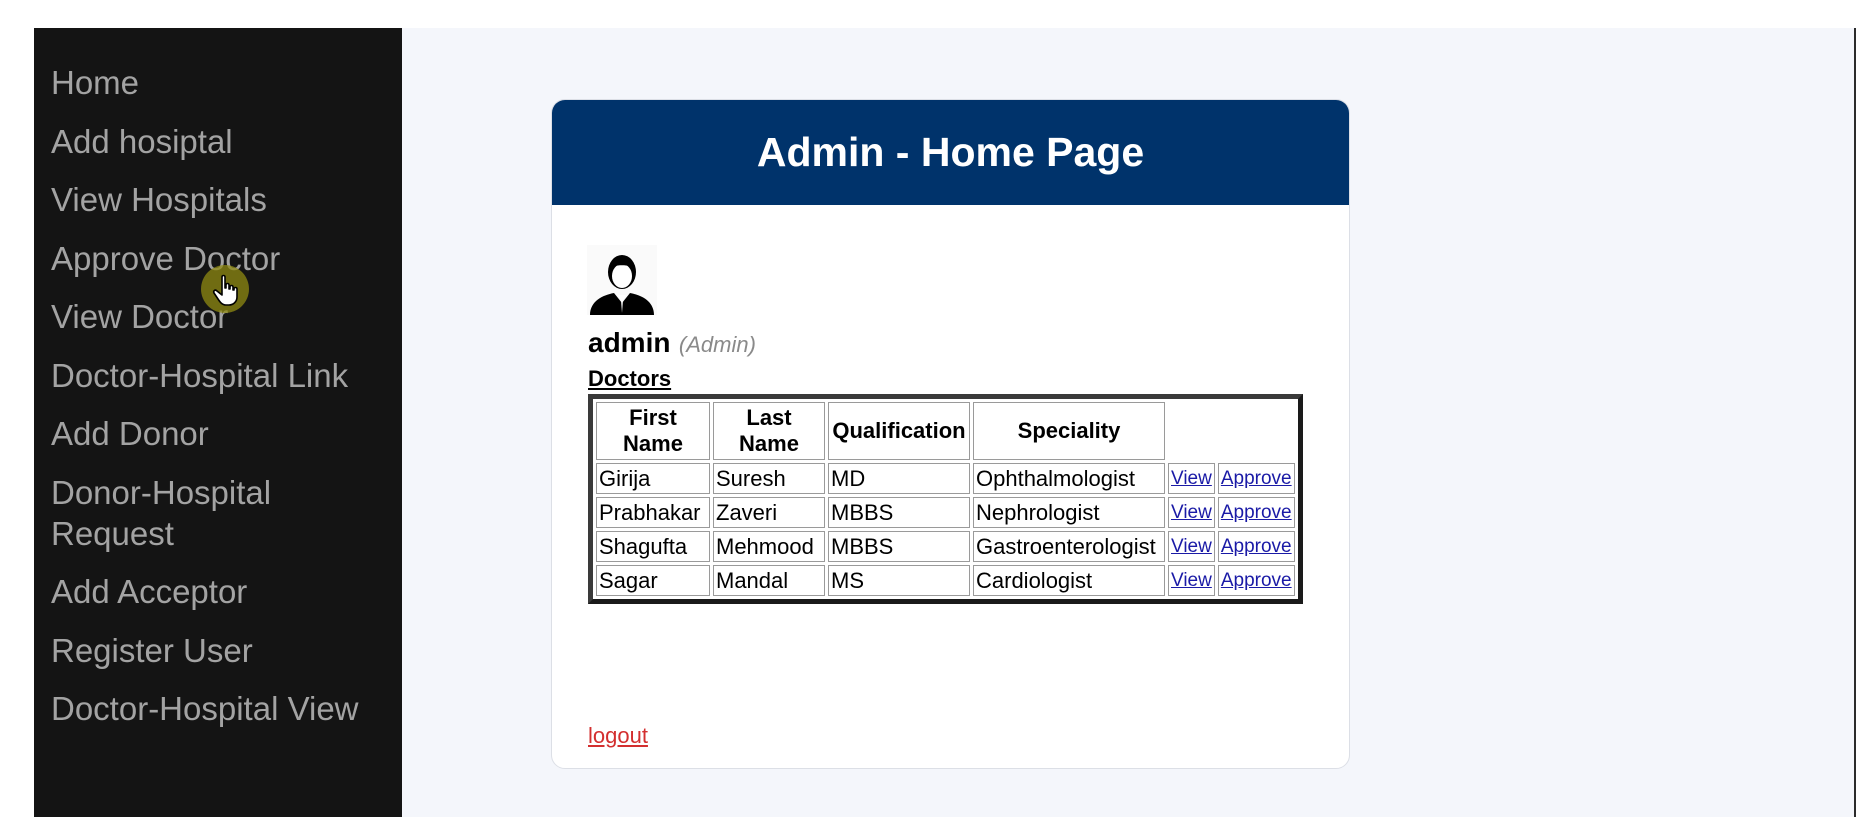 This screenshot has width=1865, height=817. Describe the element at coordinates (769, 546) in the screenshot. I see `cell-last-name: Mehmood` at that location.